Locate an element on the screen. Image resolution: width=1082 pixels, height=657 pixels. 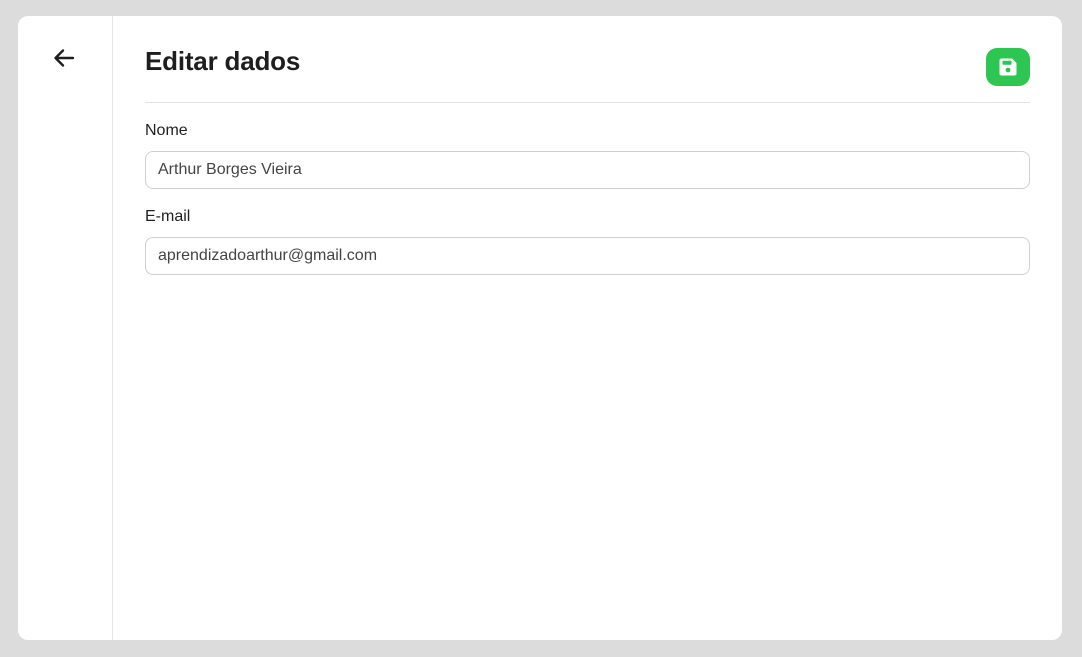
name-label: Nome is located at coordinates (166, 130).